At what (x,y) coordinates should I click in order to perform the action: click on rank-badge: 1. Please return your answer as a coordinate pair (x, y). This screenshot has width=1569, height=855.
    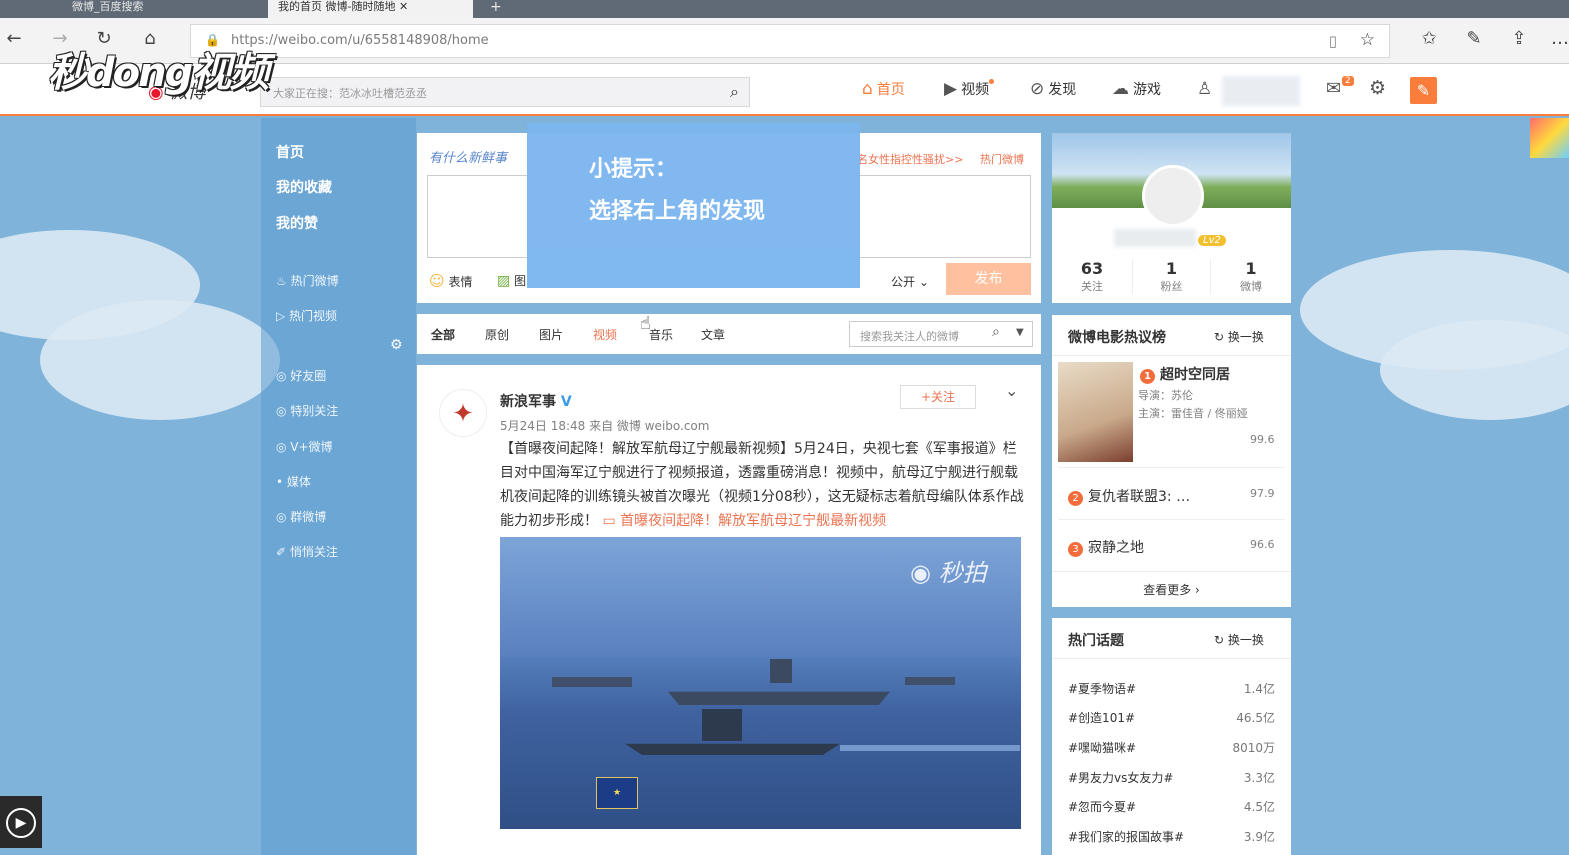
    Looking at the image, I should click on (1147, 376).